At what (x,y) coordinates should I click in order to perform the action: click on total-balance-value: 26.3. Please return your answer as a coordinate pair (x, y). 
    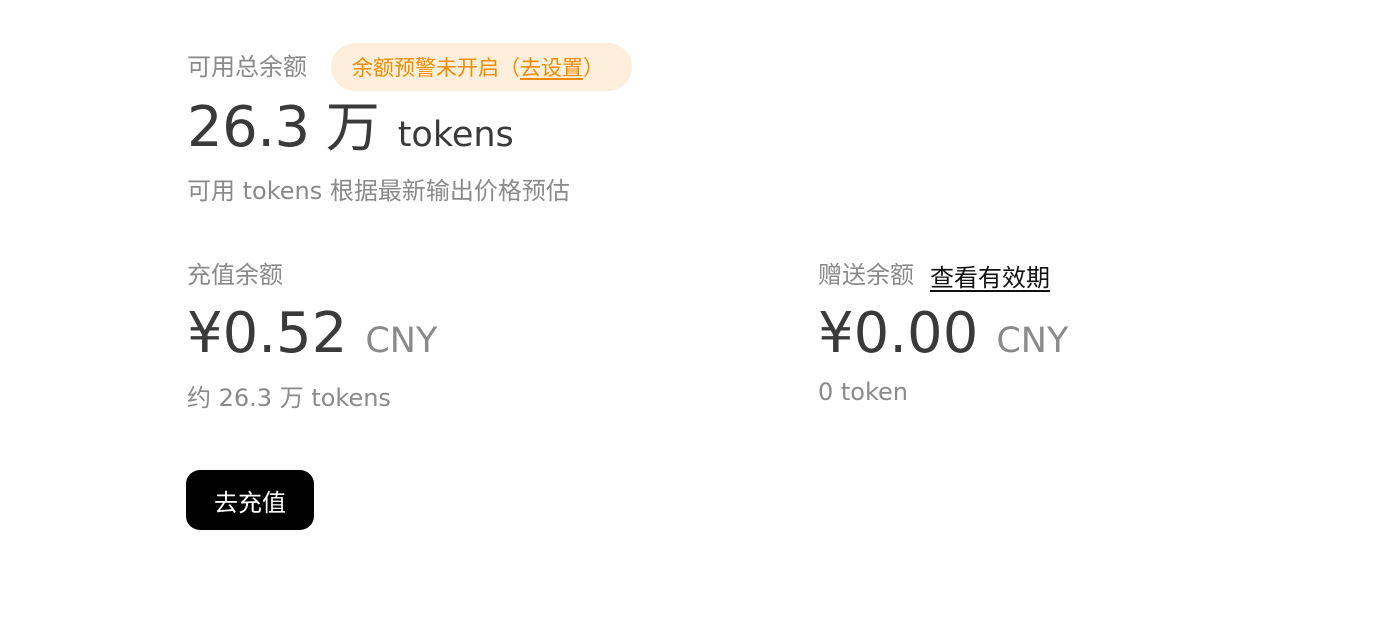
    Looking at the image, I should click on (248, 127).